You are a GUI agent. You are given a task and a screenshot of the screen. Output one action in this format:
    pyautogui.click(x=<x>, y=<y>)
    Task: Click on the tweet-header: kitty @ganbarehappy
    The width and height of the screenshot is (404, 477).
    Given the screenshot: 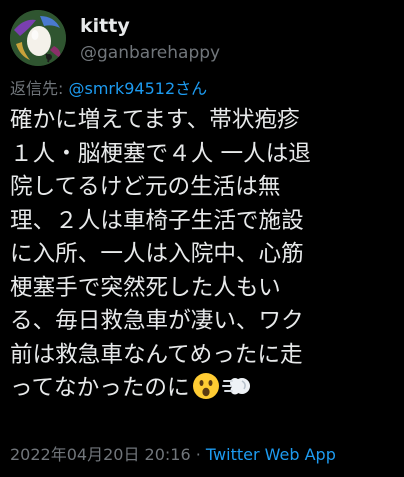 What is the action you would take?
    pyautogui.click(x=202, y=38)
    